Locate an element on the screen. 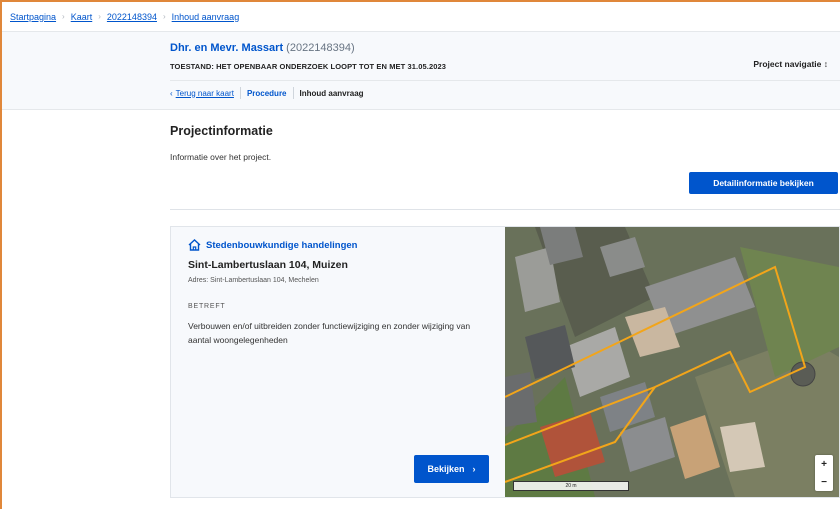 The height and width of the screenshot is (509, 840). view-button: Bekijken › is located at coordinates (451, 469).